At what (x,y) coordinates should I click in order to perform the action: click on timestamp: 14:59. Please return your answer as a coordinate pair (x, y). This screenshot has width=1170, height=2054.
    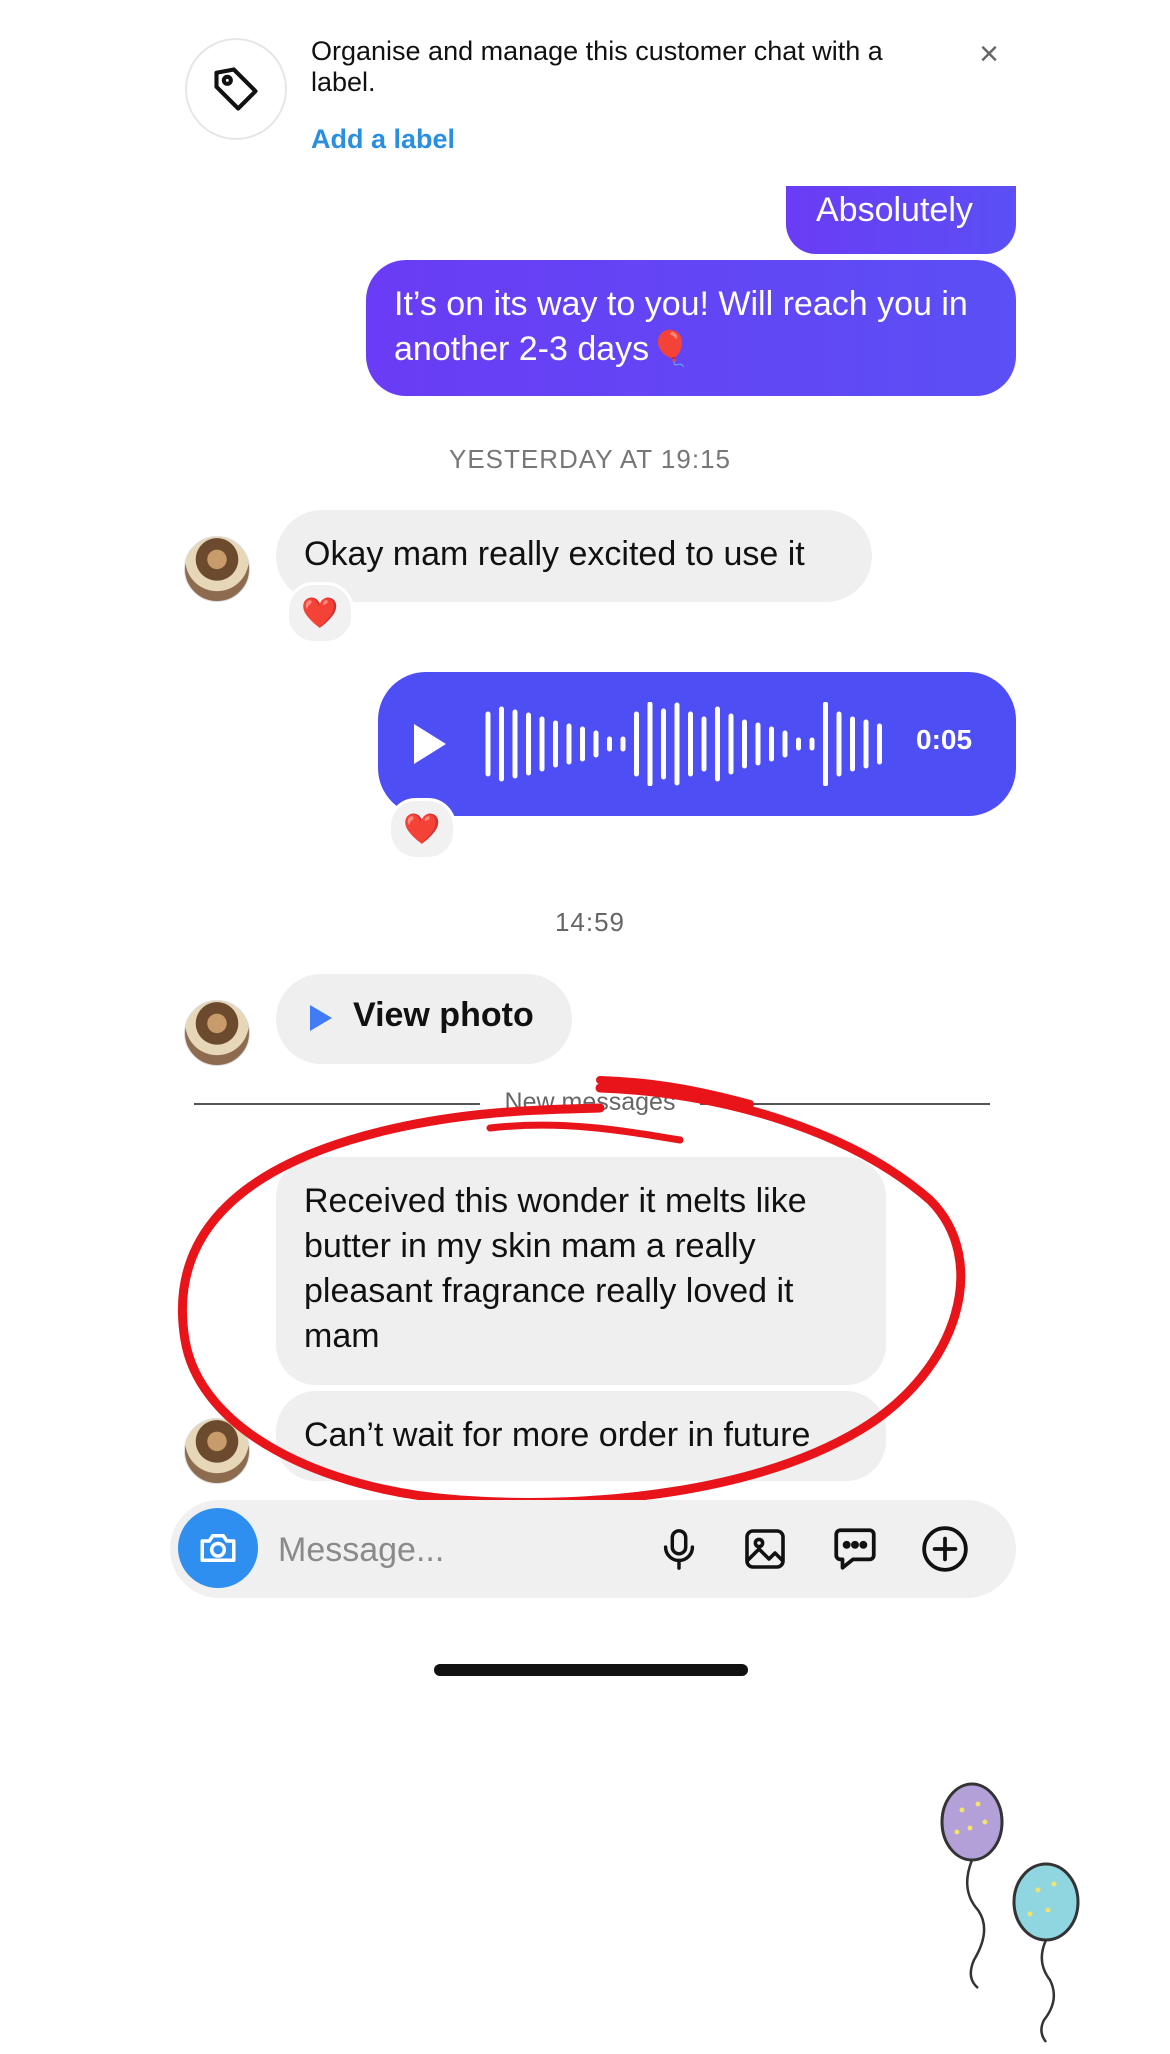
    Looking at the image, I should click on (590, 922).